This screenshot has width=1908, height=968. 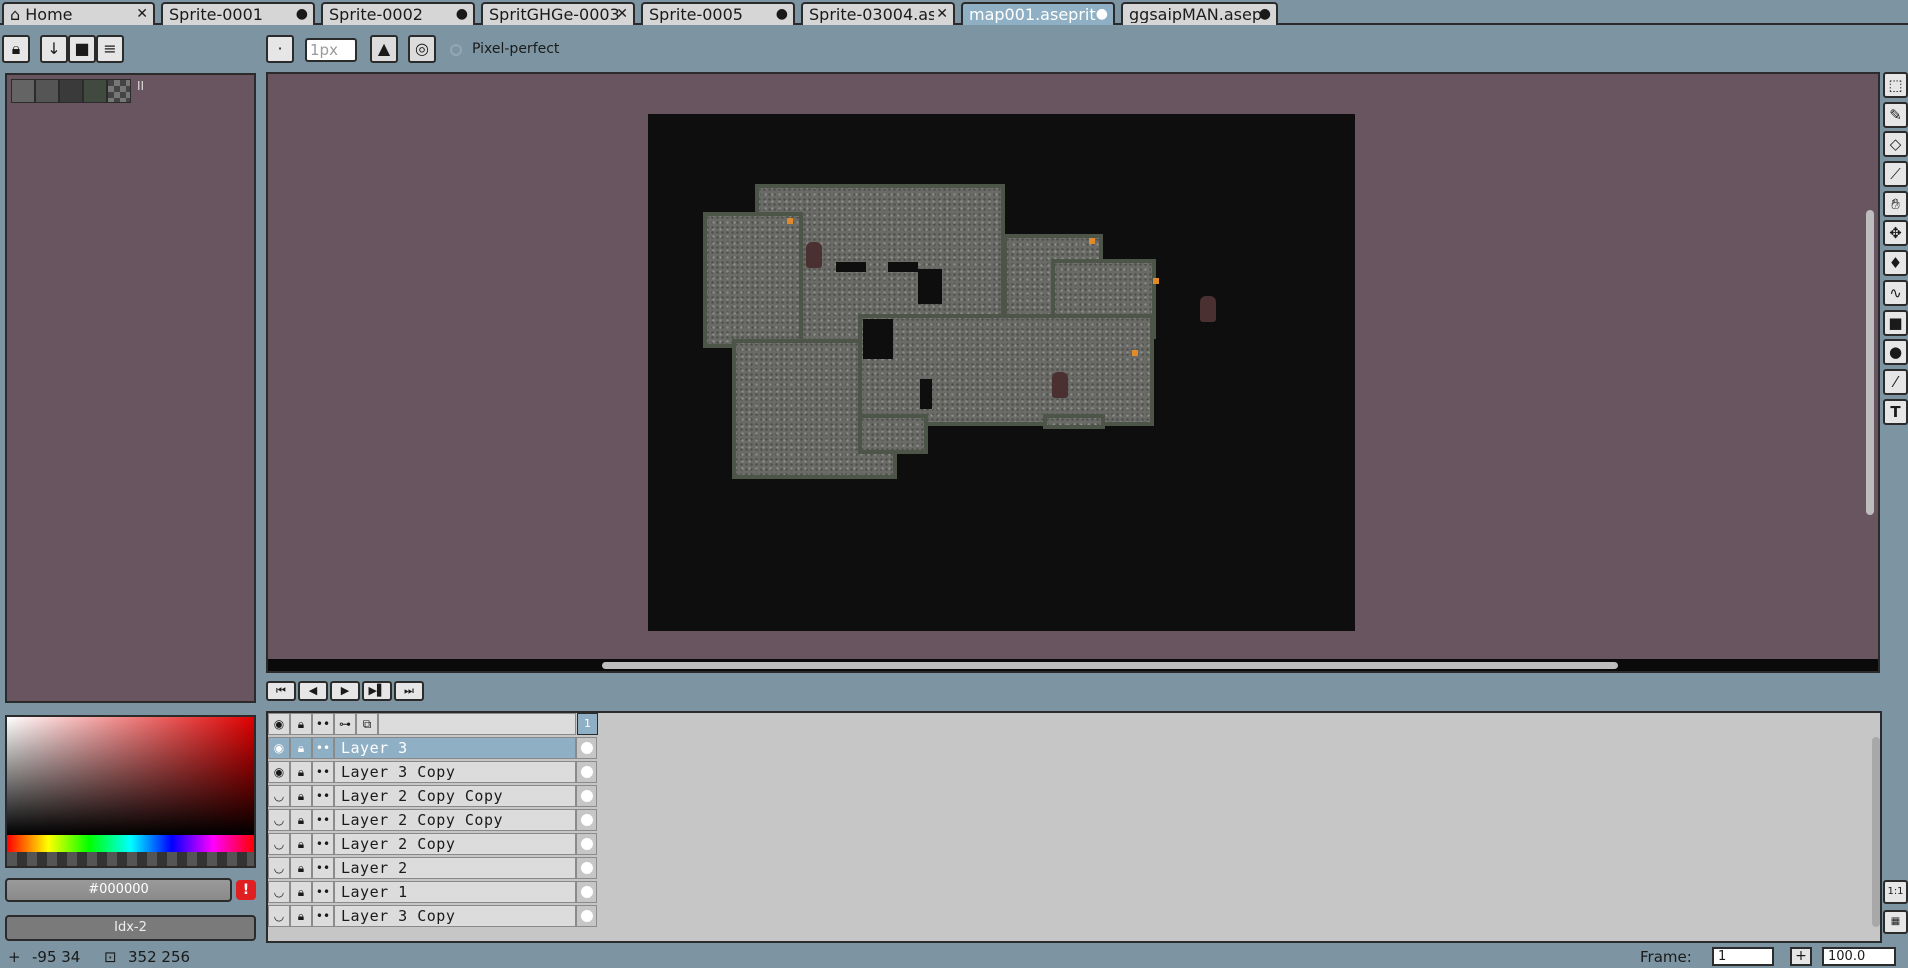 I want to click on rectangle-icon: ■, so click(x=1895, y=323).